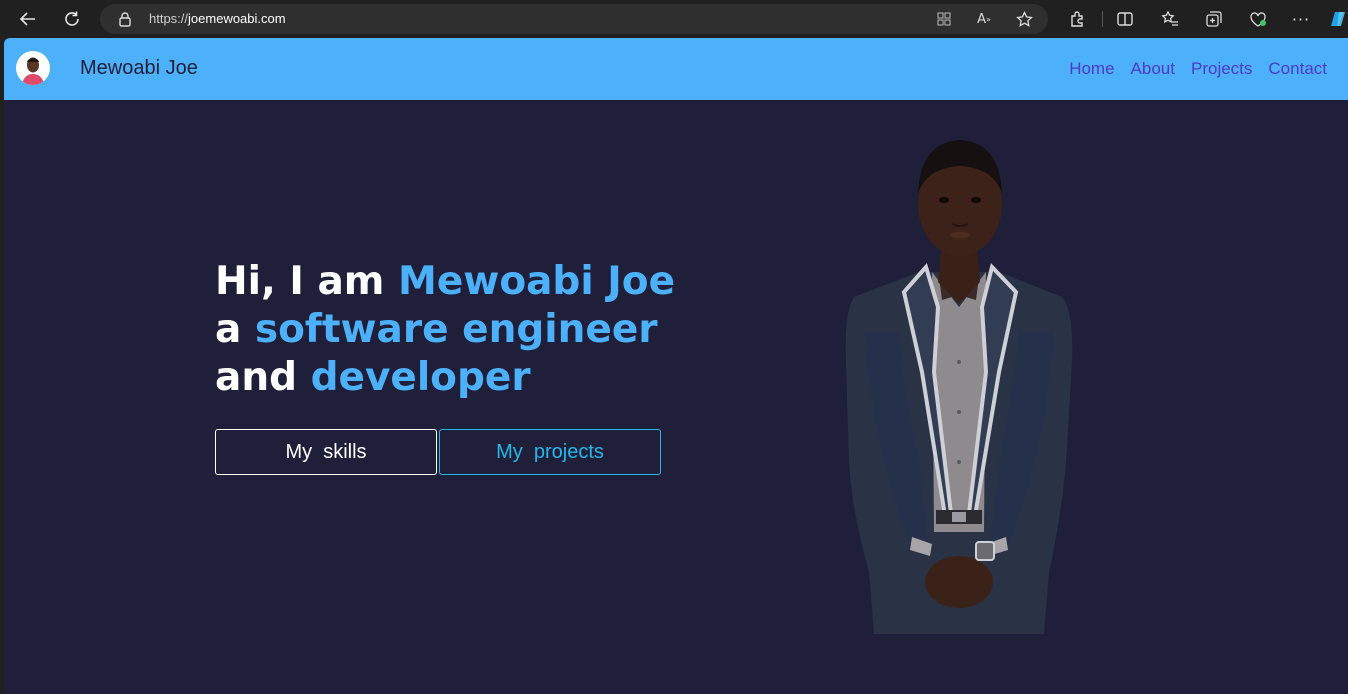 This screenshot has height=694, width=1348. What do you see at coordinates (574, 19) in the screenshot?
I see `address-bar: https://joemewoabi.com A»` at bounding box center [574, 19].